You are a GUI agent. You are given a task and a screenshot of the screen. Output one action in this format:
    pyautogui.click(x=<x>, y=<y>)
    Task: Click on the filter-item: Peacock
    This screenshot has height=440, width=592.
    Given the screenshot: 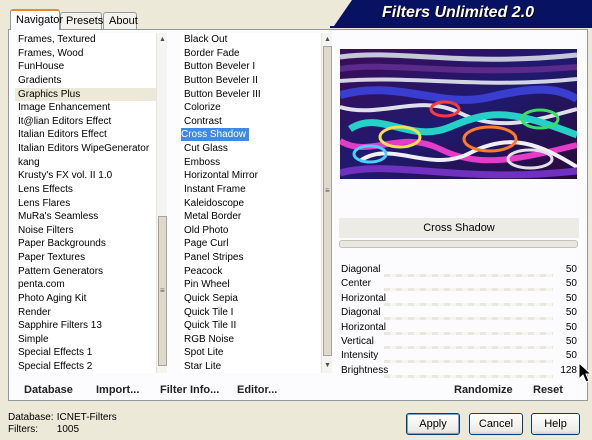 What is the action you would take?
    pyautogui.click(x=250, y=272)
    